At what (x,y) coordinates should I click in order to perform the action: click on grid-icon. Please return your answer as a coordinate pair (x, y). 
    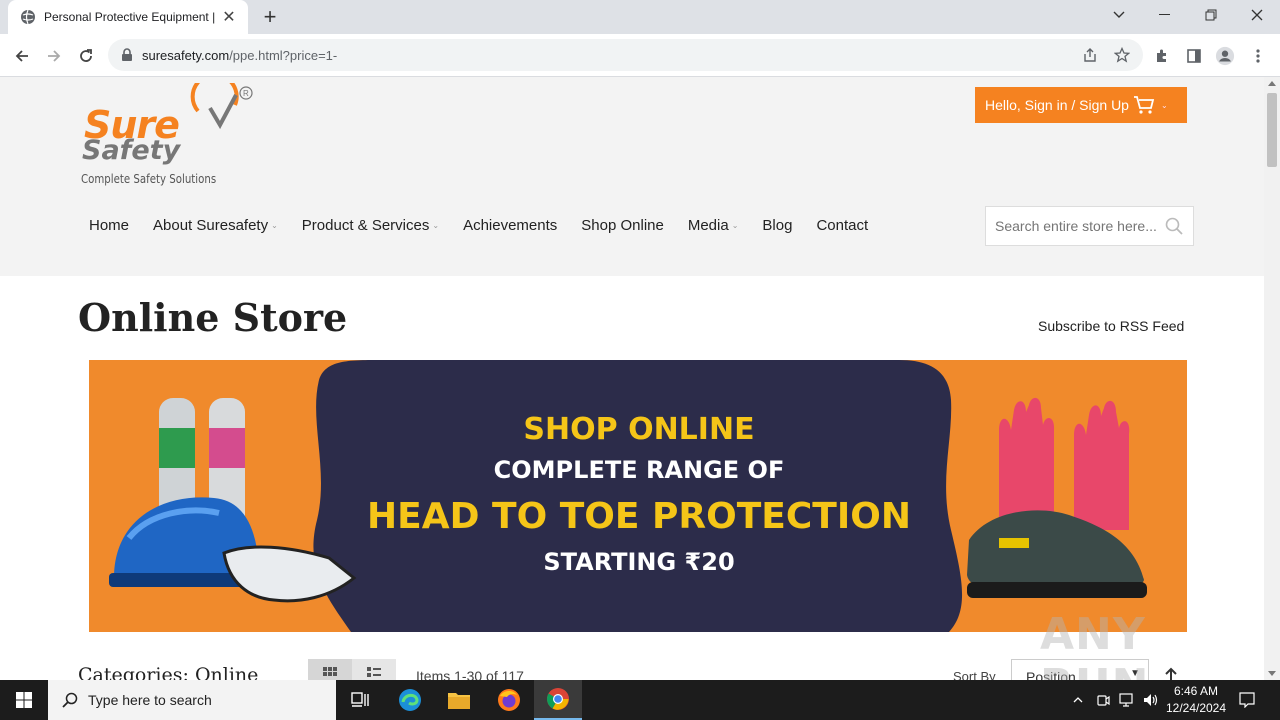
    Looking at the image, I should click on (330, 671).